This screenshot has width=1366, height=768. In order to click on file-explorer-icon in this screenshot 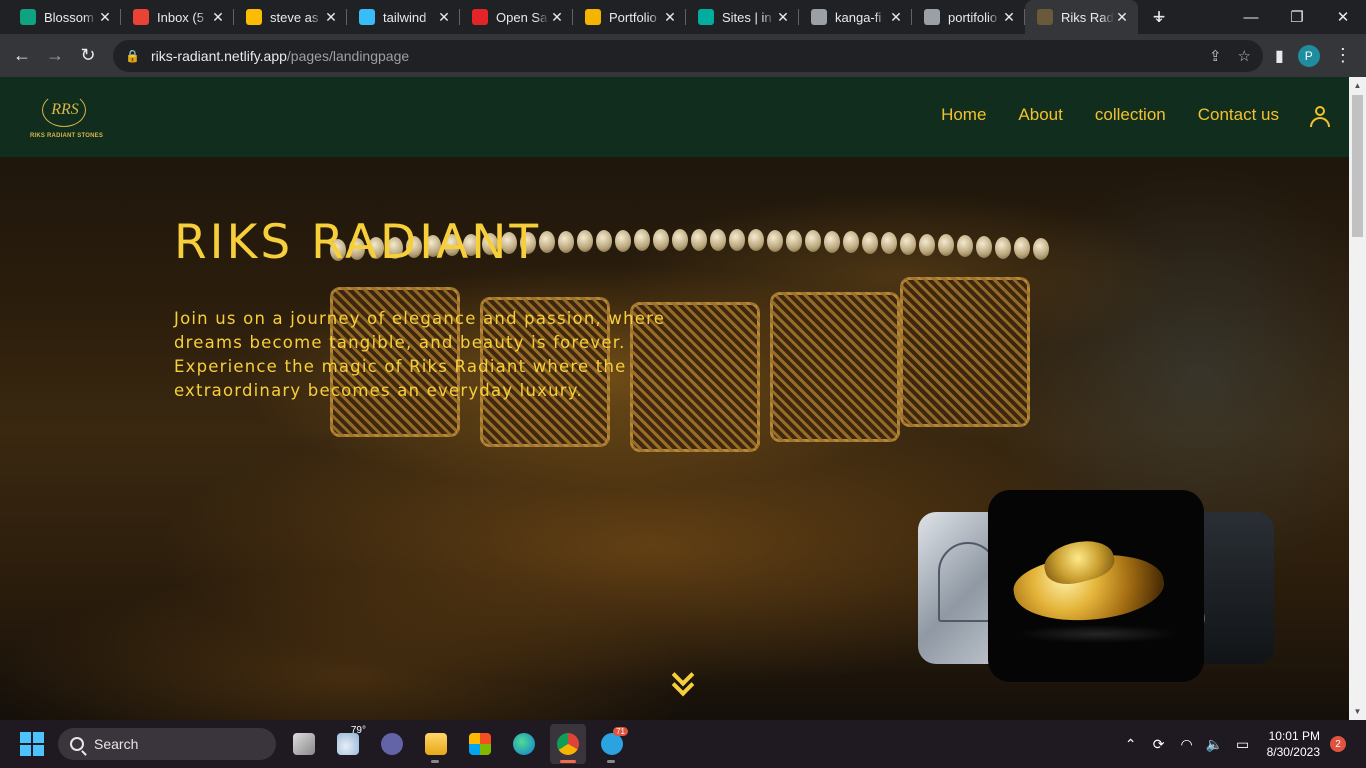, I will do `click(436, 744)`.